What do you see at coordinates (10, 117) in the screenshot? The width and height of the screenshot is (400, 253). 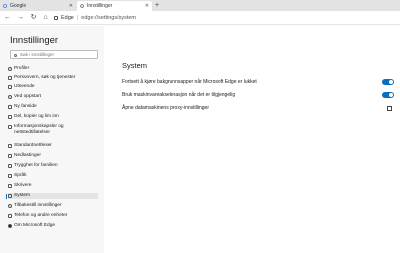 I see `share-icon` at bounding box center [10, 117].